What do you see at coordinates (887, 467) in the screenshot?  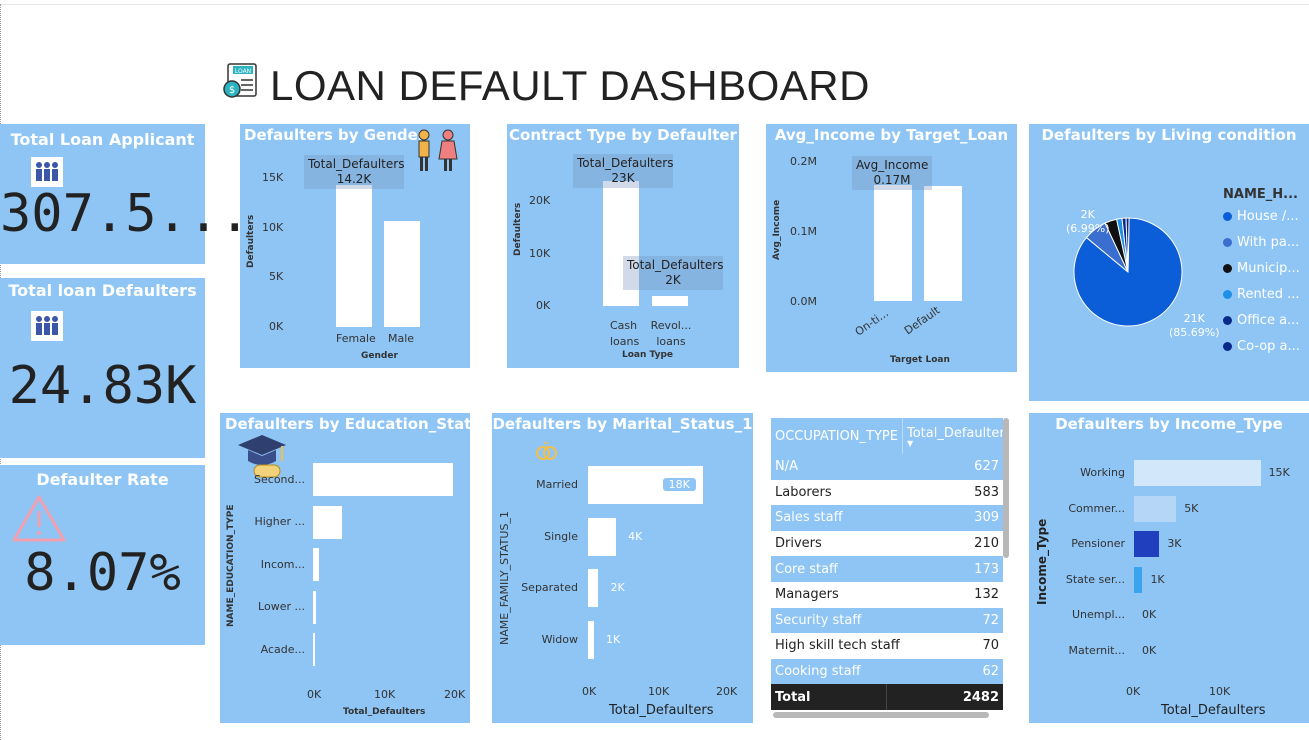 I see `table-row: N/A 627` at bounding box center [887, 467].